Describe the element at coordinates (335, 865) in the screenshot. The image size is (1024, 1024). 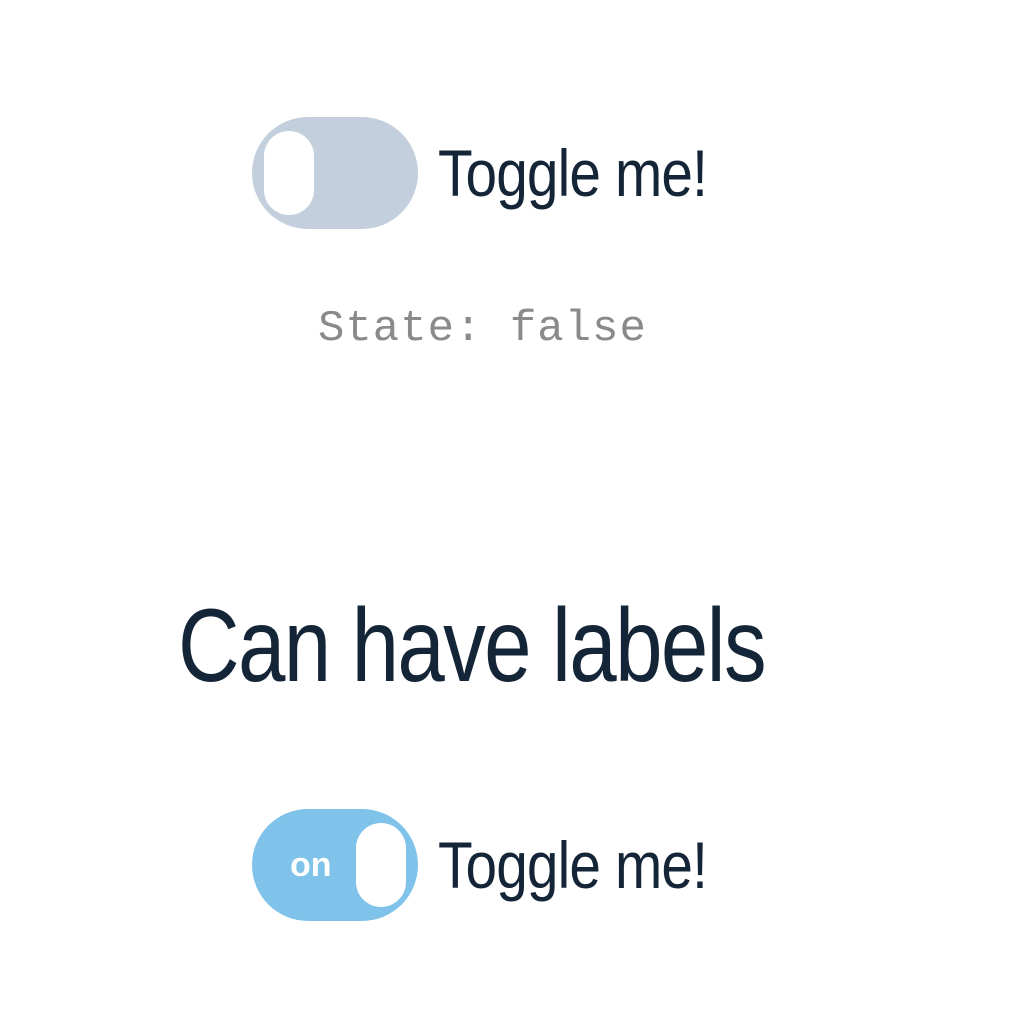
I see `toggle-switch-labeled: on` at that location.